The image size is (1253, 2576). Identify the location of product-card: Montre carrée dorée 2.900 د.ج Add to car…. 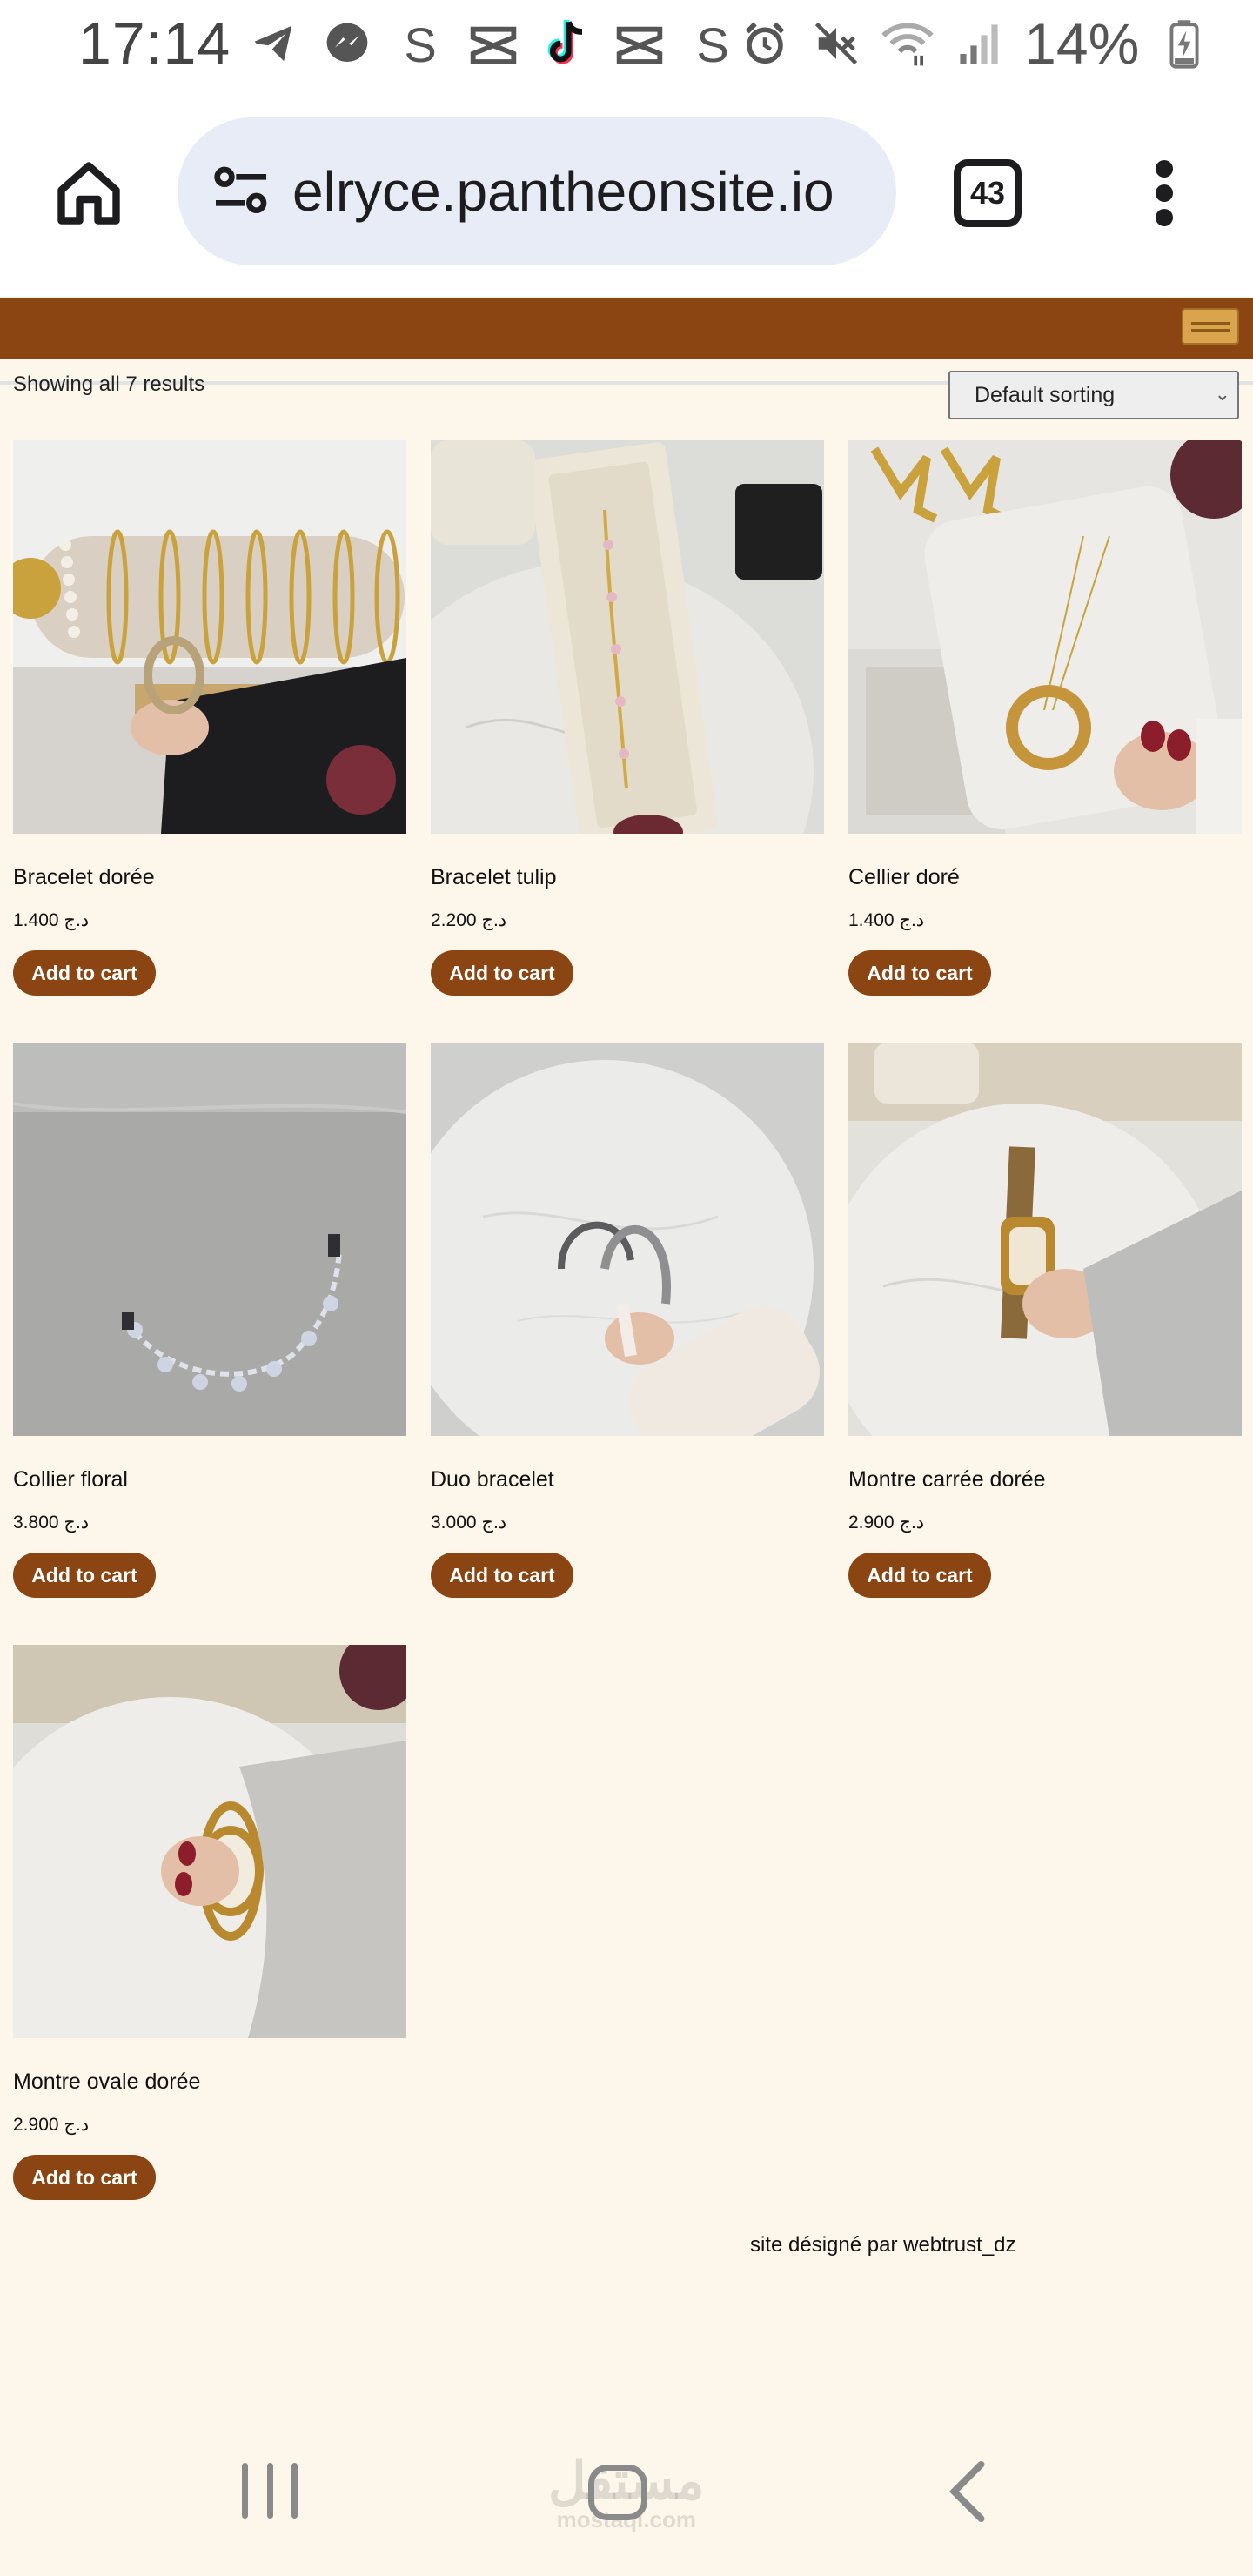
(1045, 1320).